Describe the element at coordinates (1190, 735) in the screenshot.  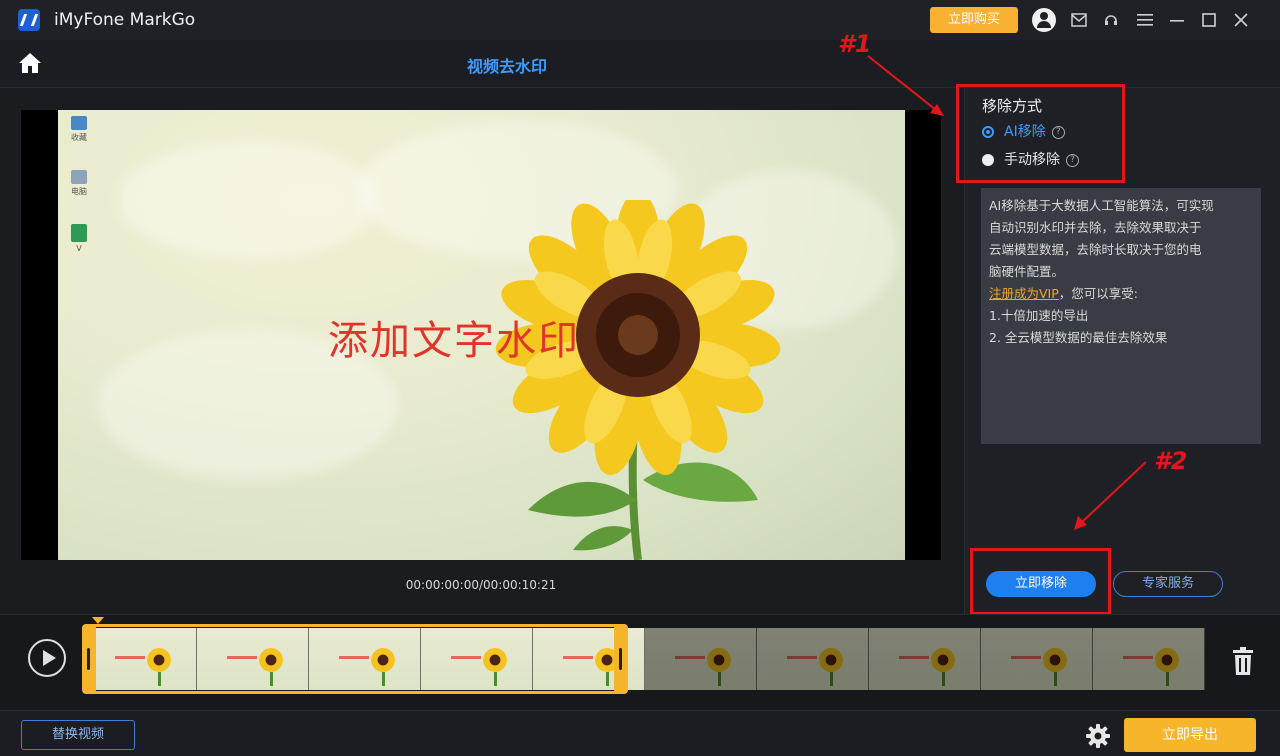
I see `export-button: 立即导出` at that location.